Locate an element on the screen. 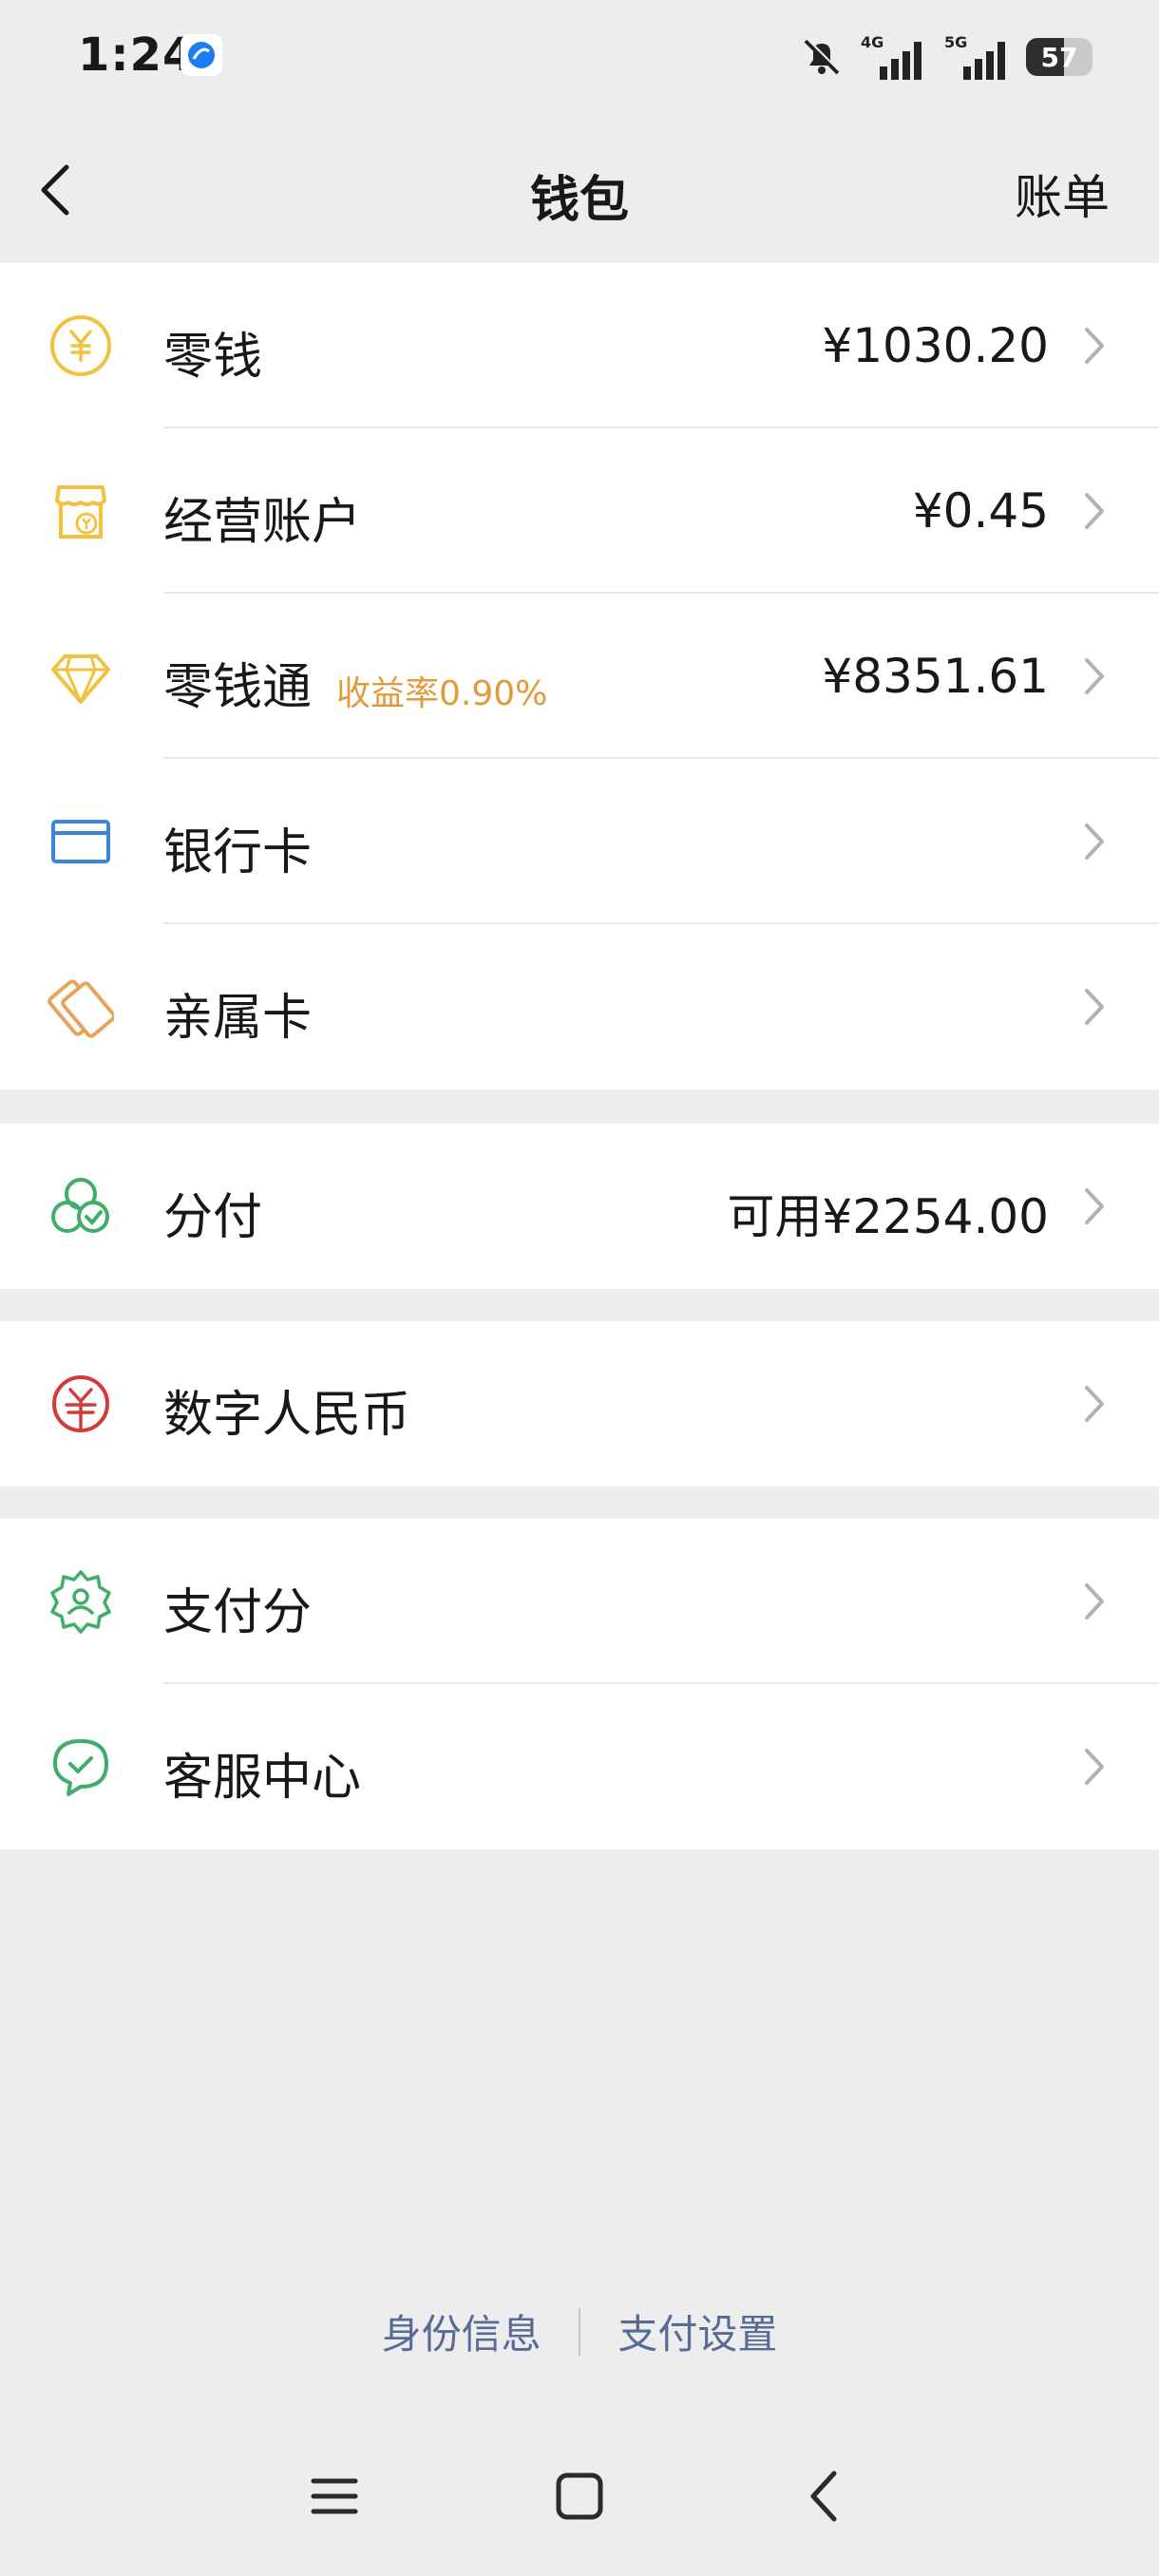 The height and width of the screenshot is (2576, 1159). diamond-icon is located at coordinates (80, 679).